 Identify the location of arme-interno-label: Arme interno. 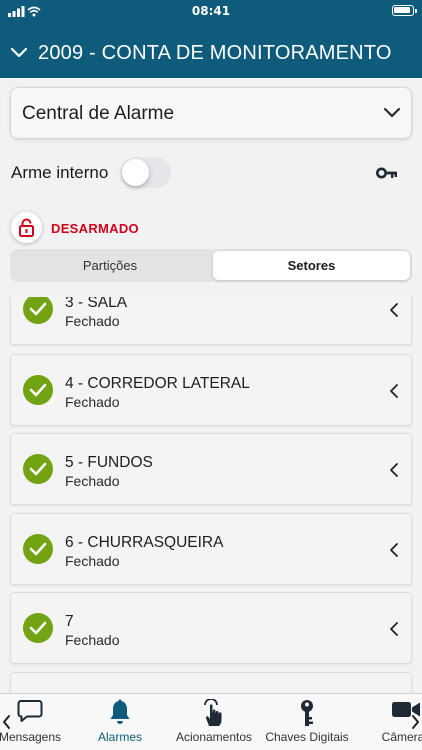
(60, 172).